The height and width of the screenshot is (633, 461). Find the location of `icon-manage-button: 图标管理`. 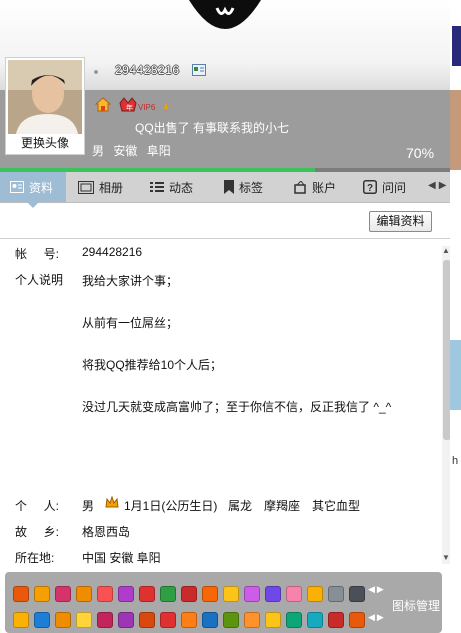

icon-manage-button: 图标管理 is located at coordinates (416, 605).